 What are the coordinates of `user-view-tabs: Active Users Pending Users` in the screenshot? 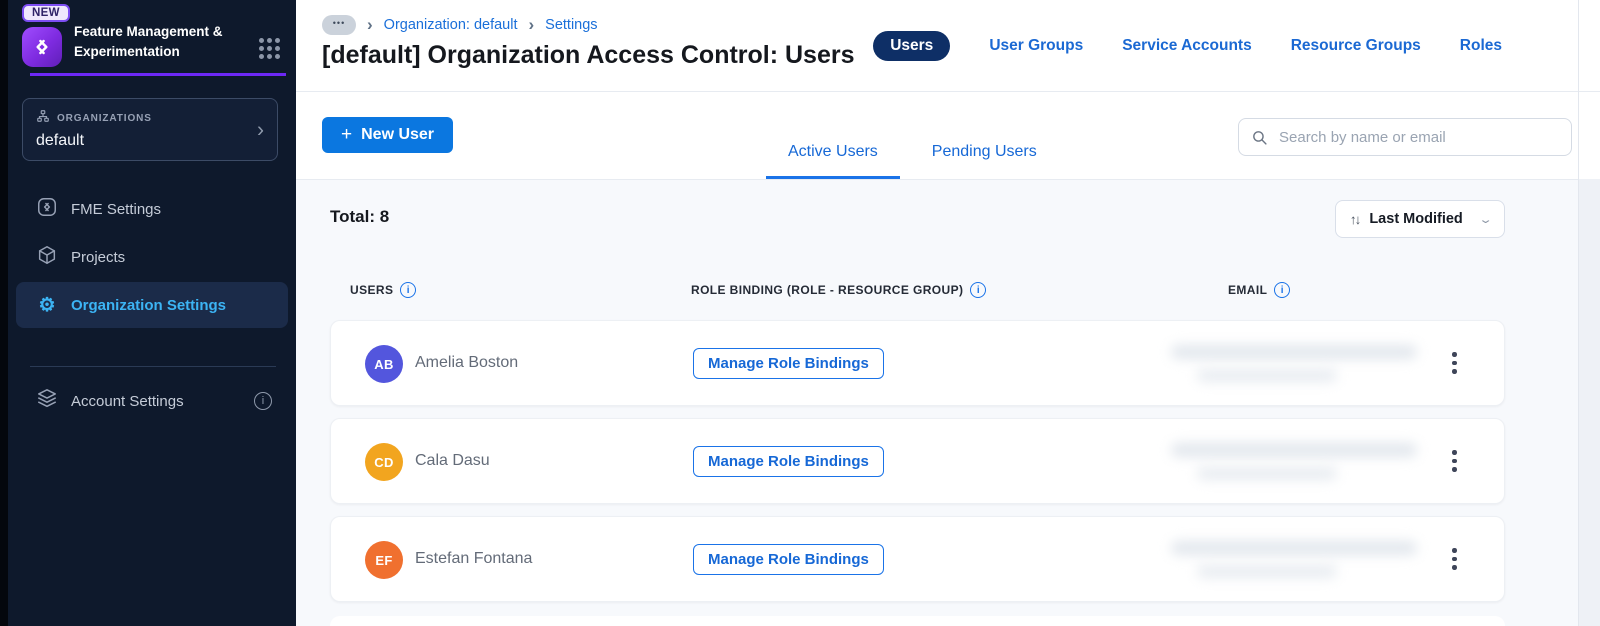 It's located at (912, 161).